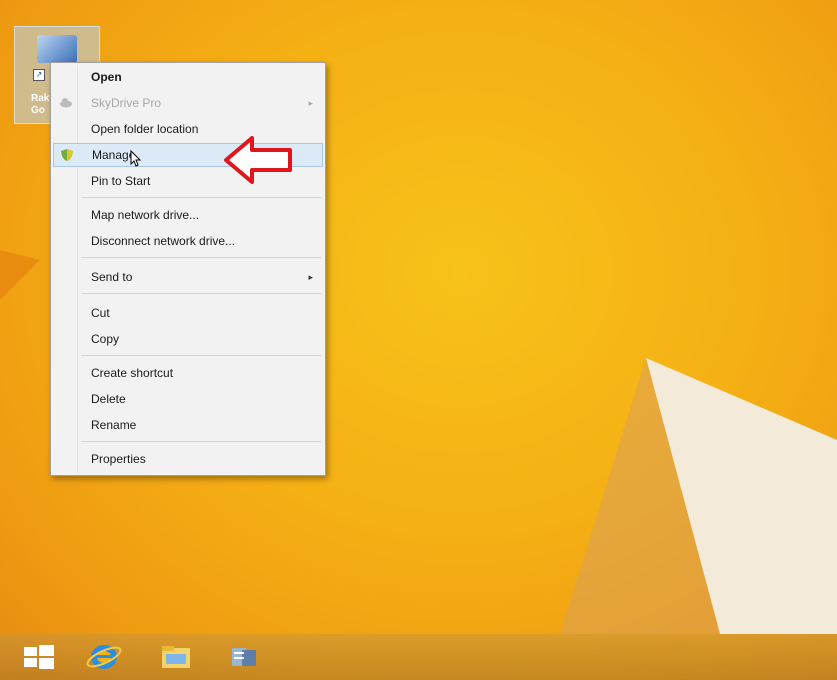 The width and height of the screenshot is (837, 680). Describe the element at coordinates (112, 277) in the screenshot. I see `menu-item-label: Send to` at that location.